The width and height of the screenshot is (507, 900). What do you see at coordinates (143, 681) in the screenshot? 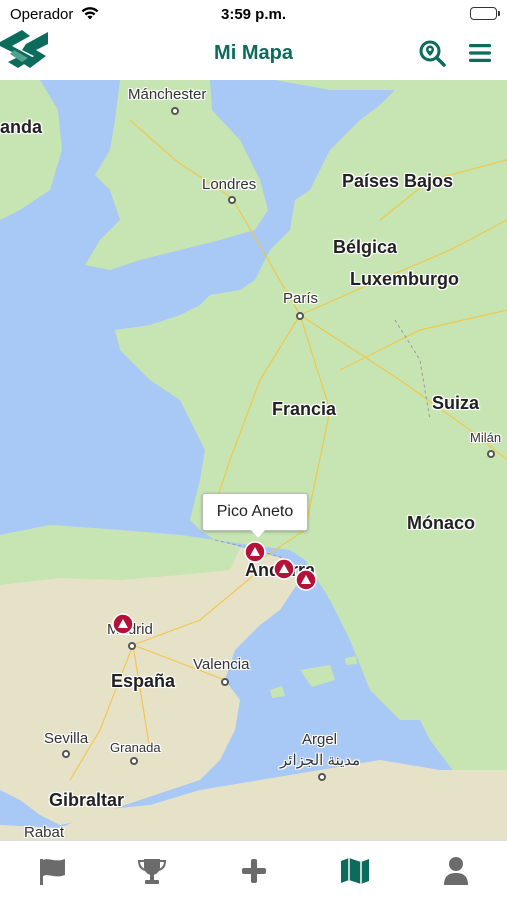
I see `map-label-espana: España` at bounding box center [143, 681].